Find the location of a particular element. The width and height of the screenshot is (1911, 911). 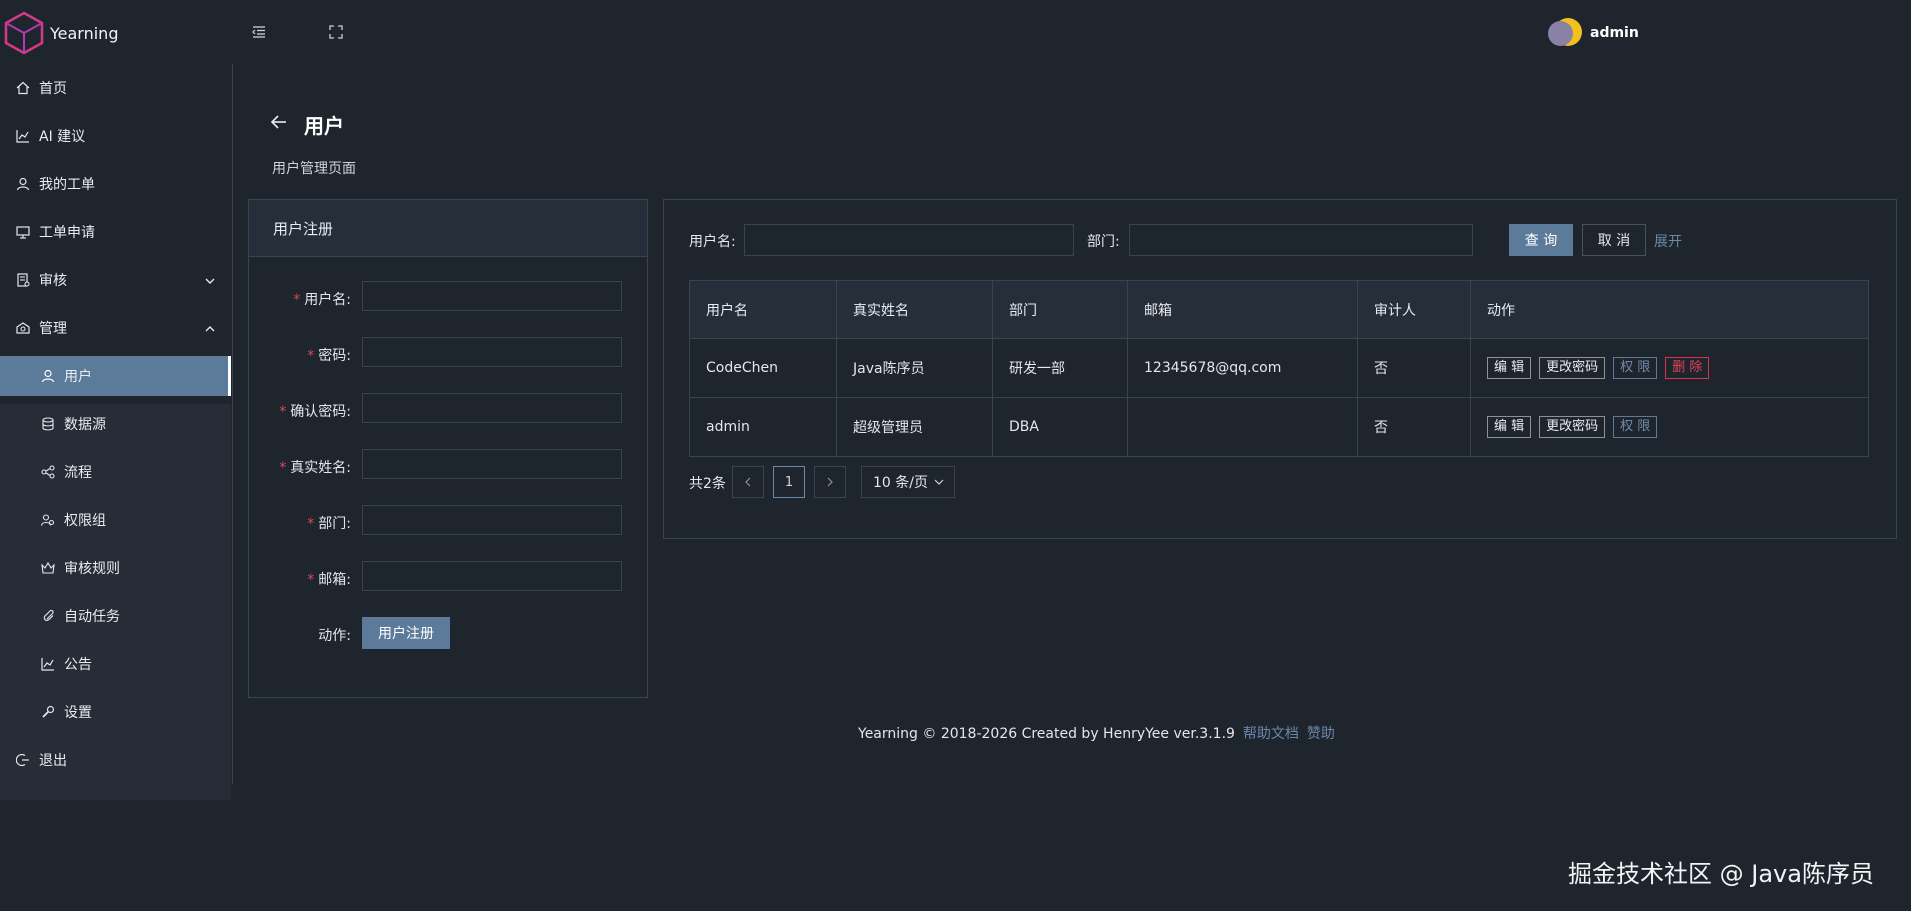

fullscreen-button is located at coordinates (336, 32).